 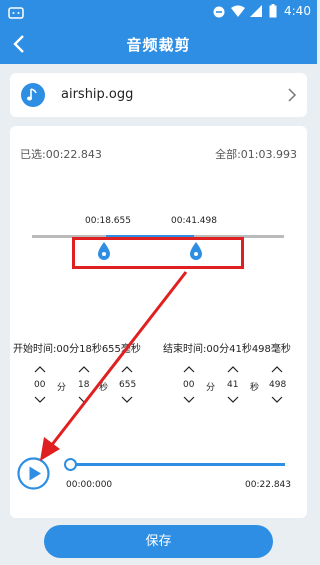 I want to click on start-marker-time: 00:18.655, so click(x=108, y=221).